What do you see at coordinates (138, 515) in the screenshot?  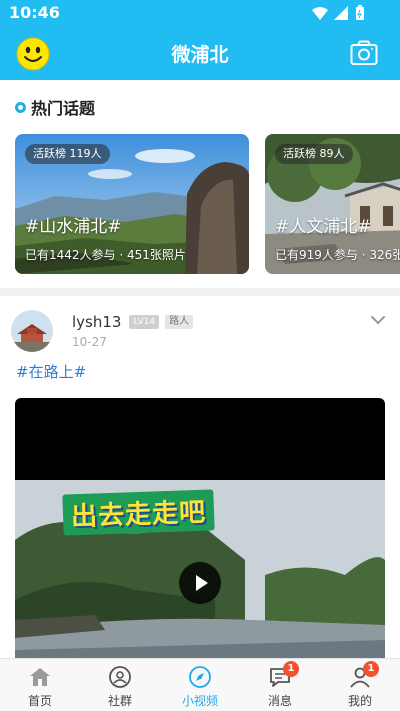 I see `video-caption: 出去走走吧` at bounding box center [138, 515].